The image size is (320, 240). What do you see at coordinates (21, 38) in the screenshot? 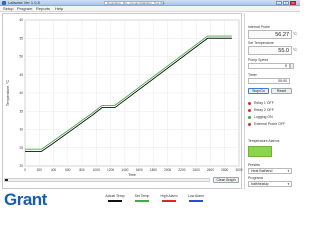
I see `y-tick-label: 55` at bounding box center [21, 38].